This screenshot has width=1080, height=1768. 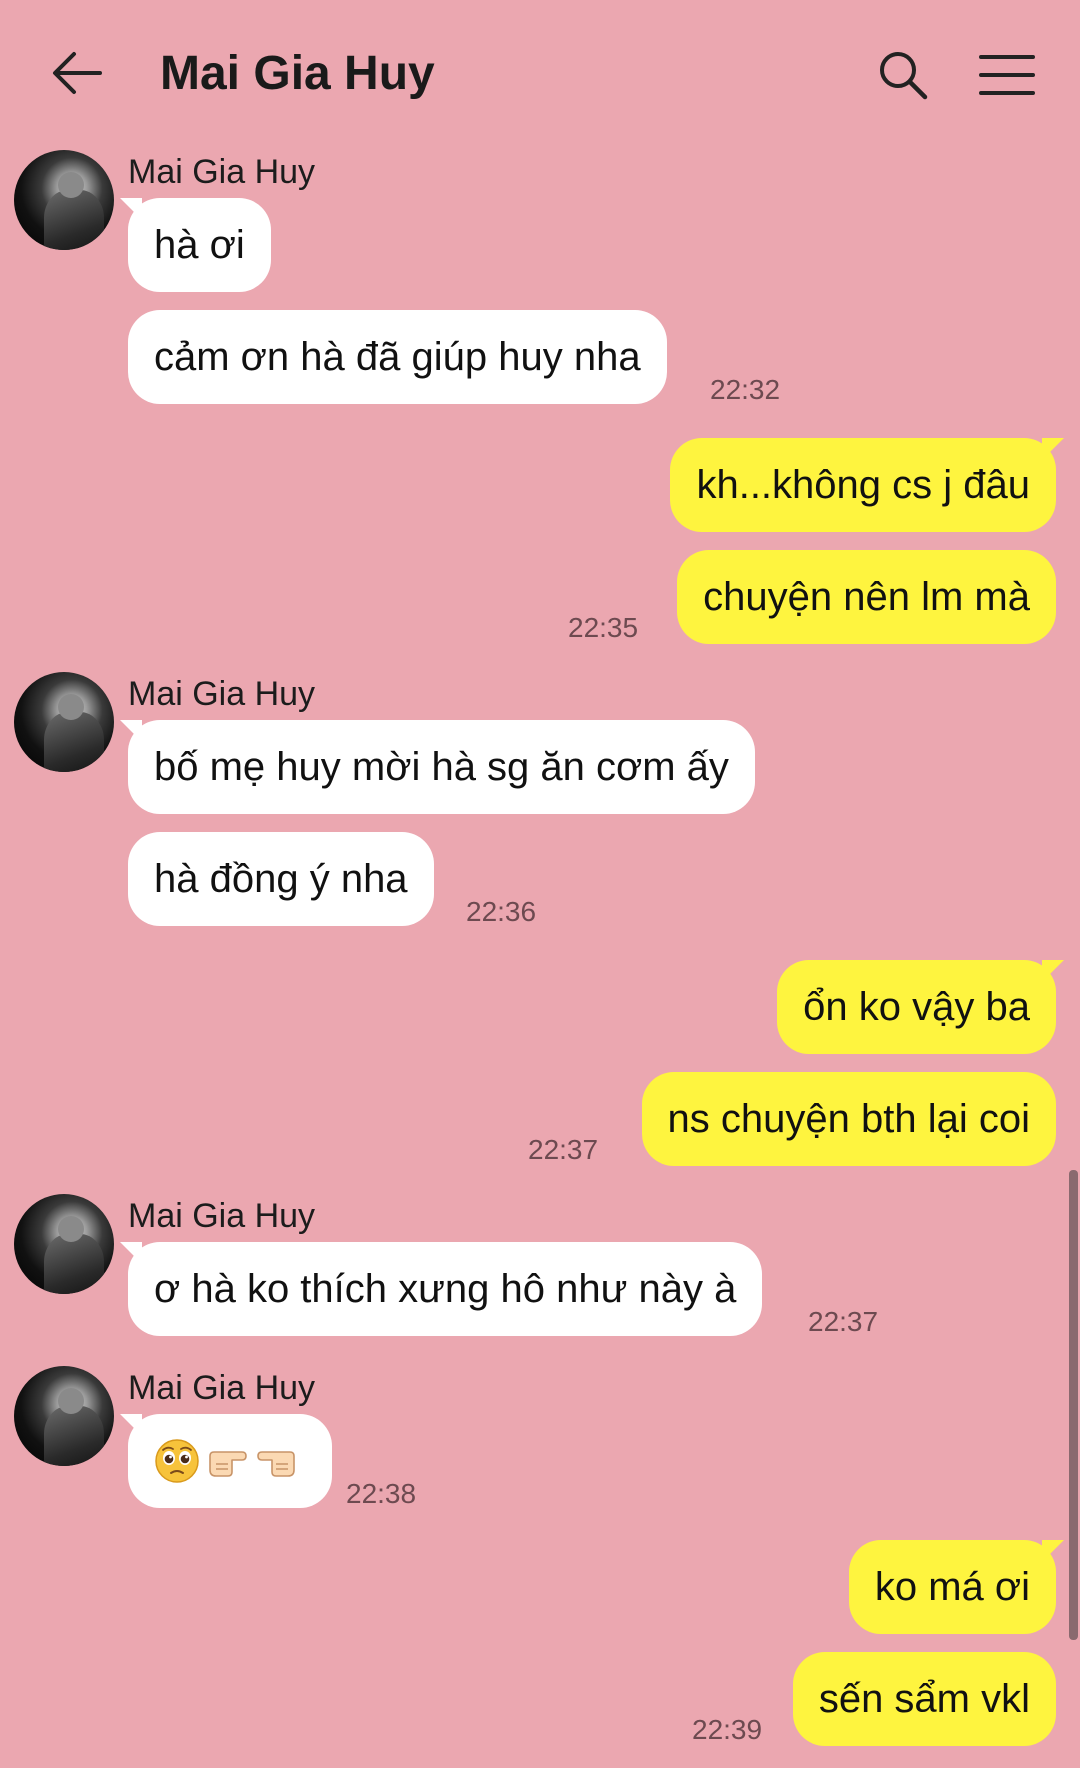 I want to click on page-title: Mai Gia Huy, so click(x=297, y=73).